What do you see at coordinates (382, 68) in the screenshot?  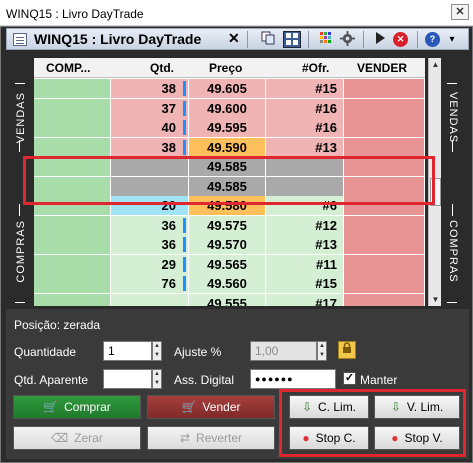 I see `header-vender: VENDER` at bounding box center [382, 68].